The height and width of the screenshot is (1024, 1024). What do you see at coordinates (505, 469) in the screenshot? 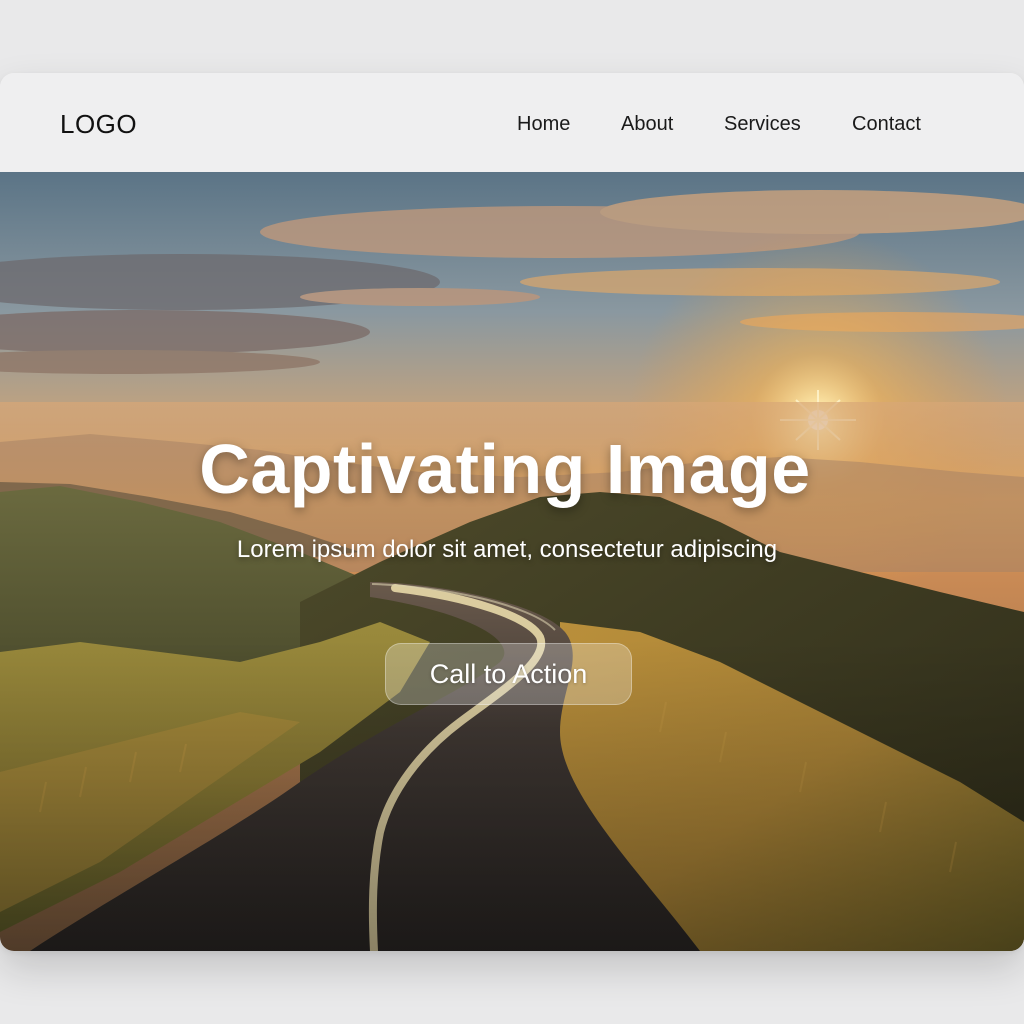
I see `hero-title: Captivating Image` at bounding box center [505, 469].